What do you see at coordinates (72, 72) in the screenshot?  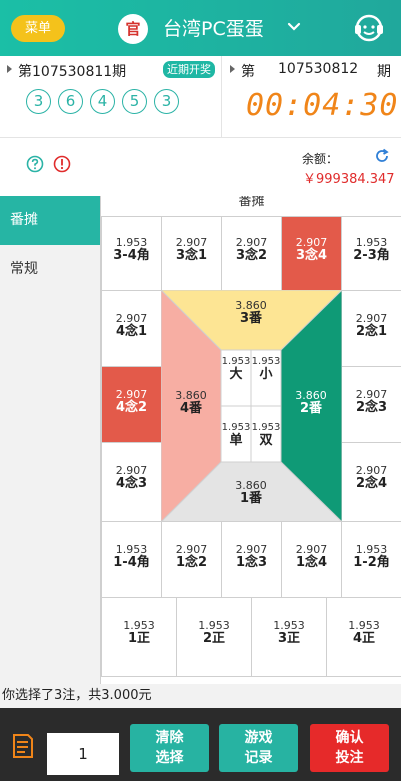 I see `previous-period-label: 第107530811期` at bounding box center [72, 72].